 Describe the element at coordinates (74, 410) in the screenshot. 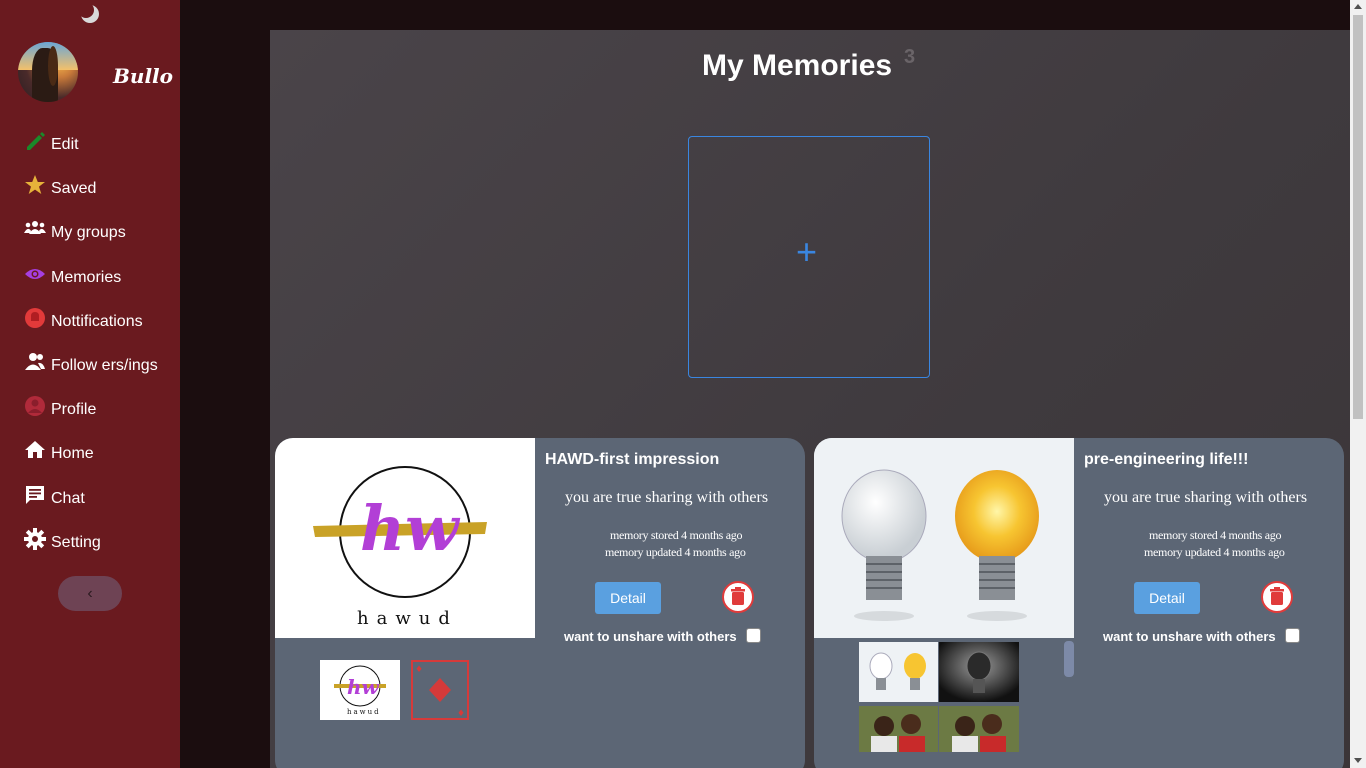

I see `sidebar-item-label: Profile` at that location.